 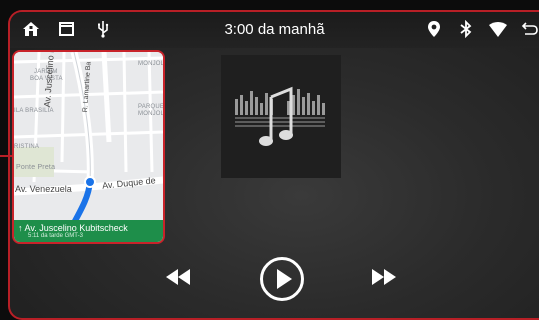 I want to click on turn-arrow-icon: ↑, so click(x=20, y=228).